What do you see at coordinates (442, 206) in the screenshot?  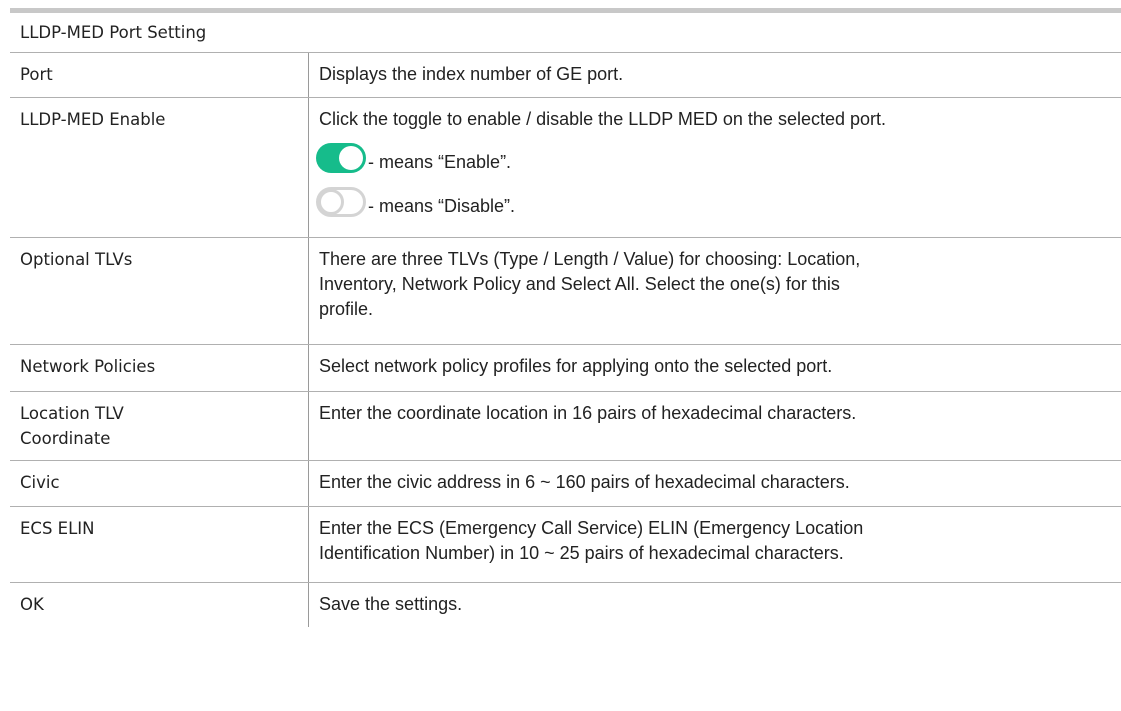 I see `toggle-off-text: - means “Disable”.` at bounding box center [442, 206].